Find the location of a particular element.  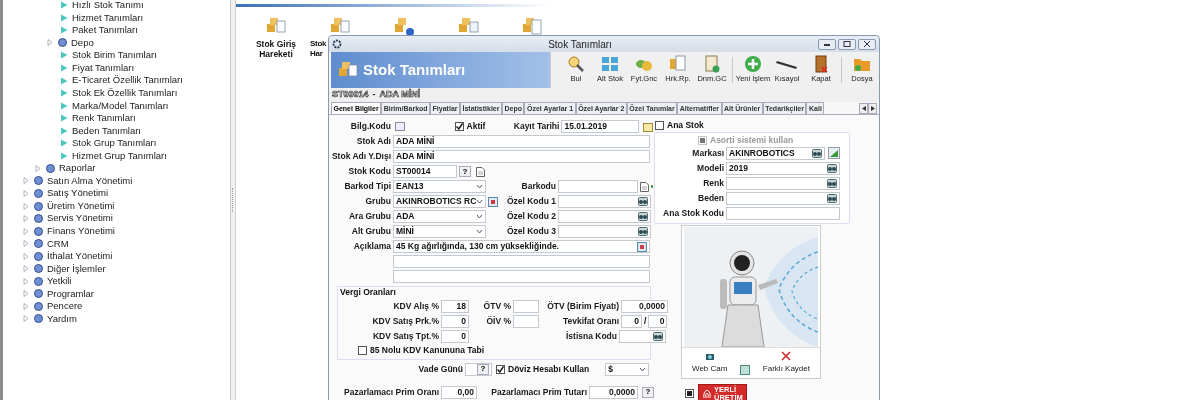

tree-item: Renk Tanımları is located at coordinates (104, 118).